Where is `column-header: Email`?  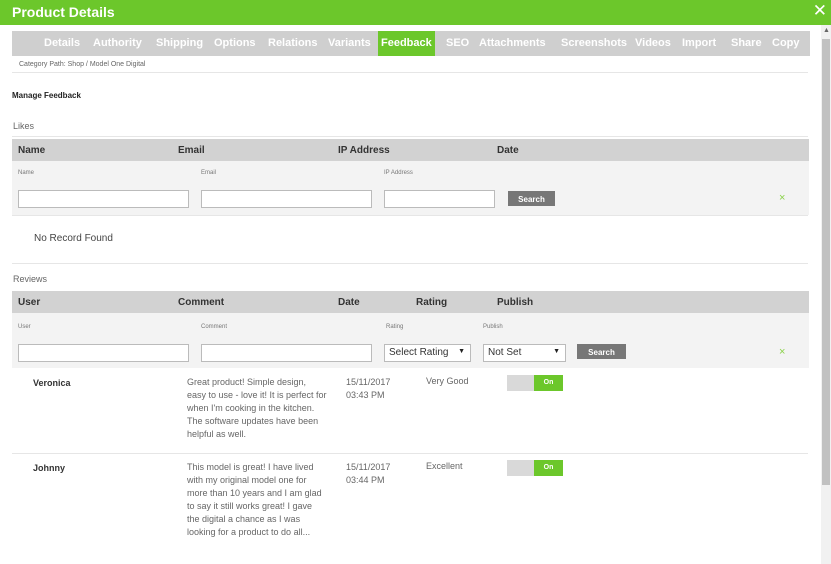
column-header: Email is located at coordinates (191, 150).